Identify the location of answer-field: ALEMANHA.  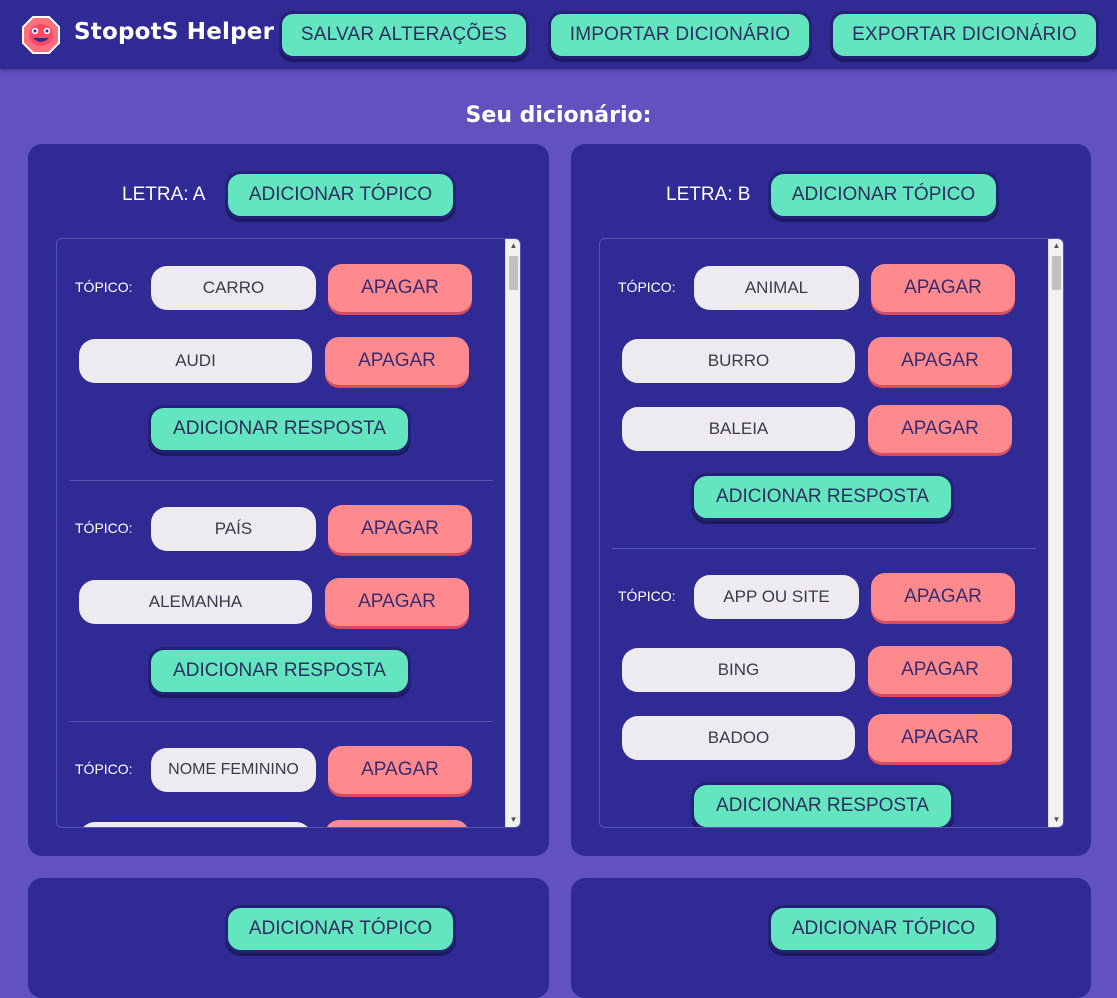
(195, 602).